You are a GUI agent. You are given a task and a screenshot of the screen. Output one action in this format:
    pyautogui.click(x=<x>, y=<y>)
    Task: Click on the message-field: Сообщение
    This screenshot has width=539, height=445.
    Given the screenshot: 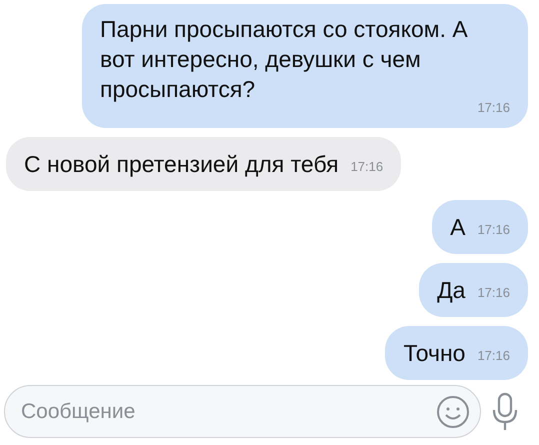 What is the action you would take?
    pyautogui.click(x=242, y=411)
    